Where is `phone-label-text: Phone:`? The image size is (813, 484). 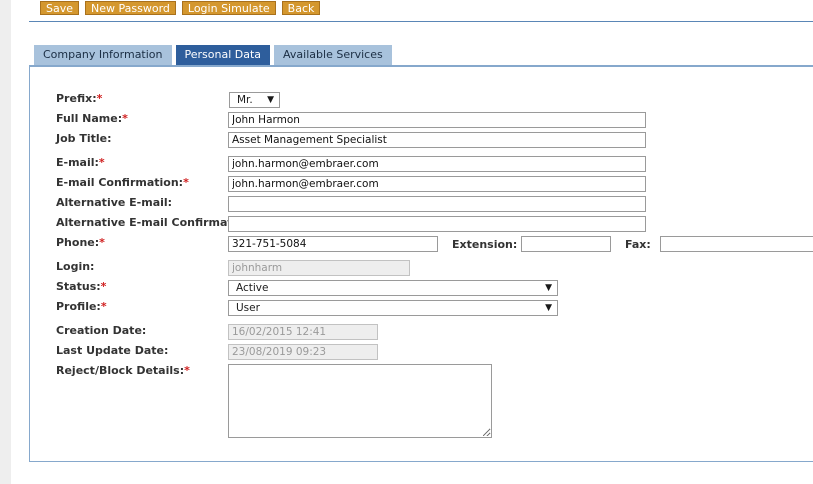
phone-label-text: Phone: is located at coordinates (78, 242).